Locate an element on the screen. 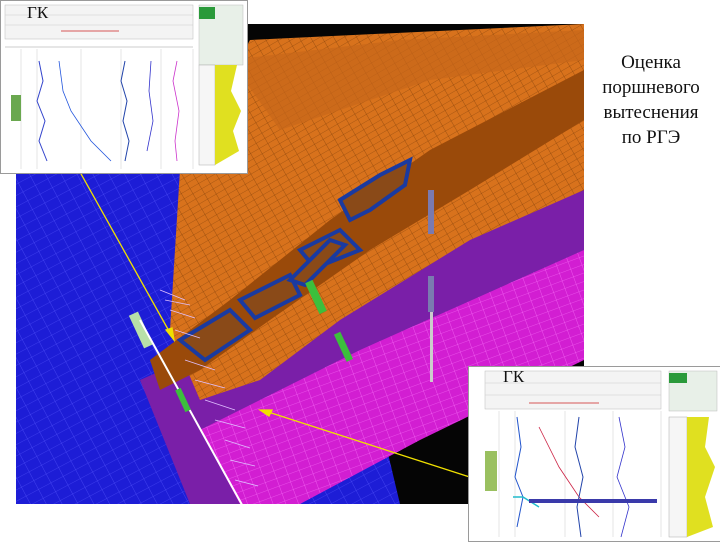 This screenshot has height=542, width=720. title-line: поршневого is located at coordinates (651, 87).